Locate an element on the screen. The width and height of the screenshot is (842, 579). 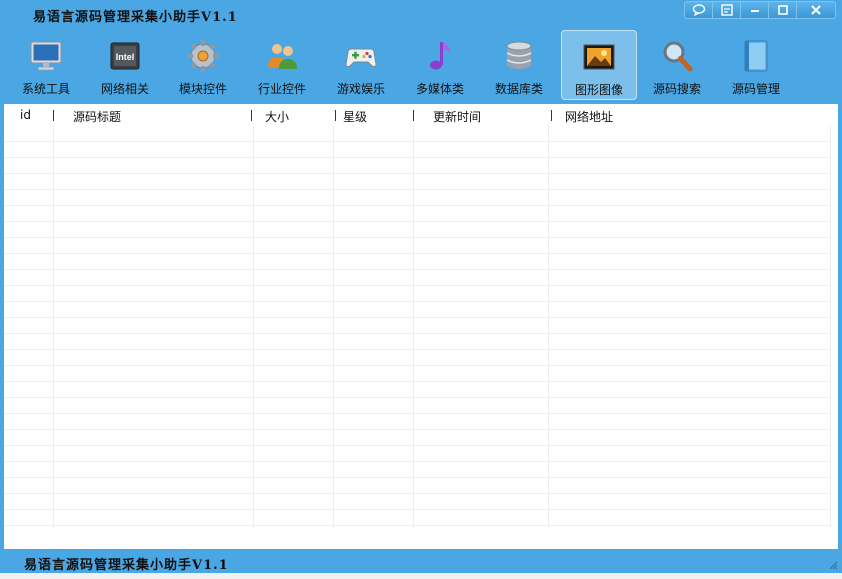
users-icon is located at coordinates (282, 56).